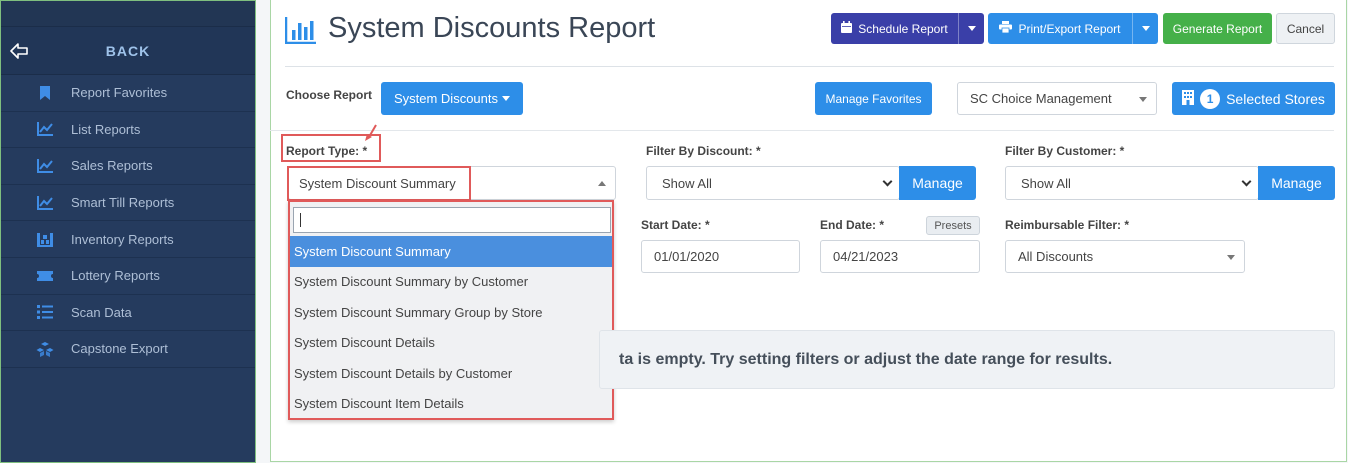 The width and height of the screenshot is (1348, 463). I want to click on report-type-value-highlight, so click(379, 183).